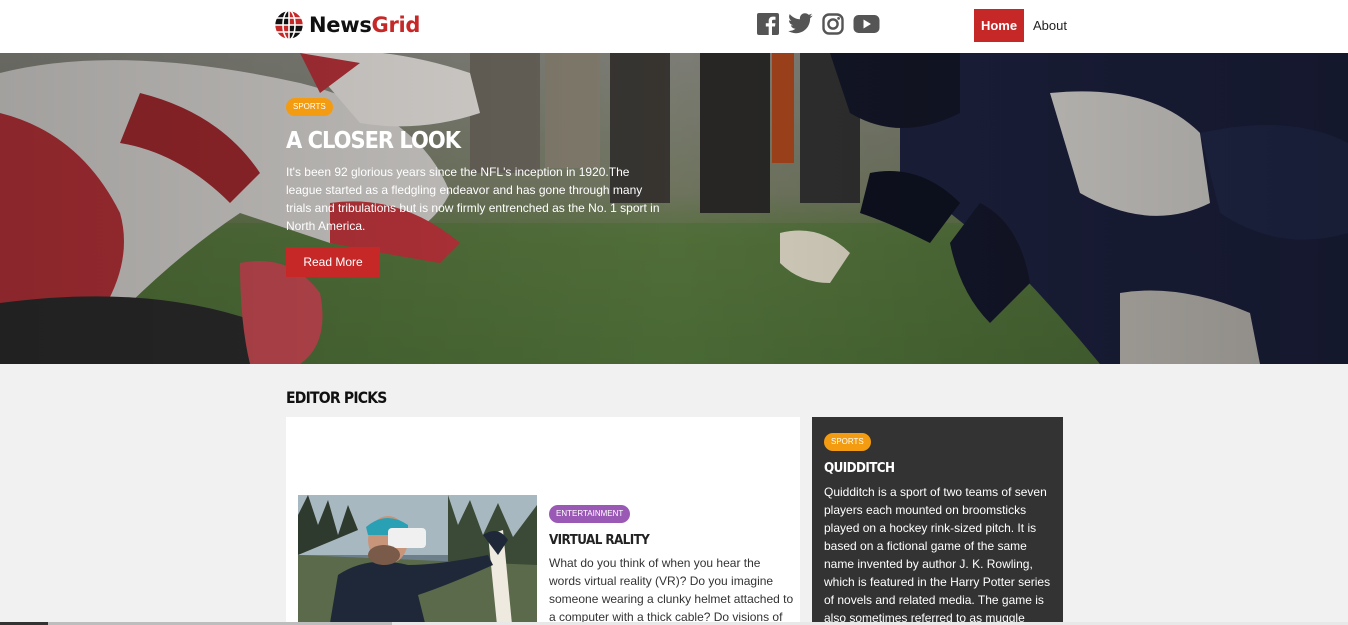 This screenshot has width=1348, height=625. I want to click on nav-home-link: Home, so click(999, 25).